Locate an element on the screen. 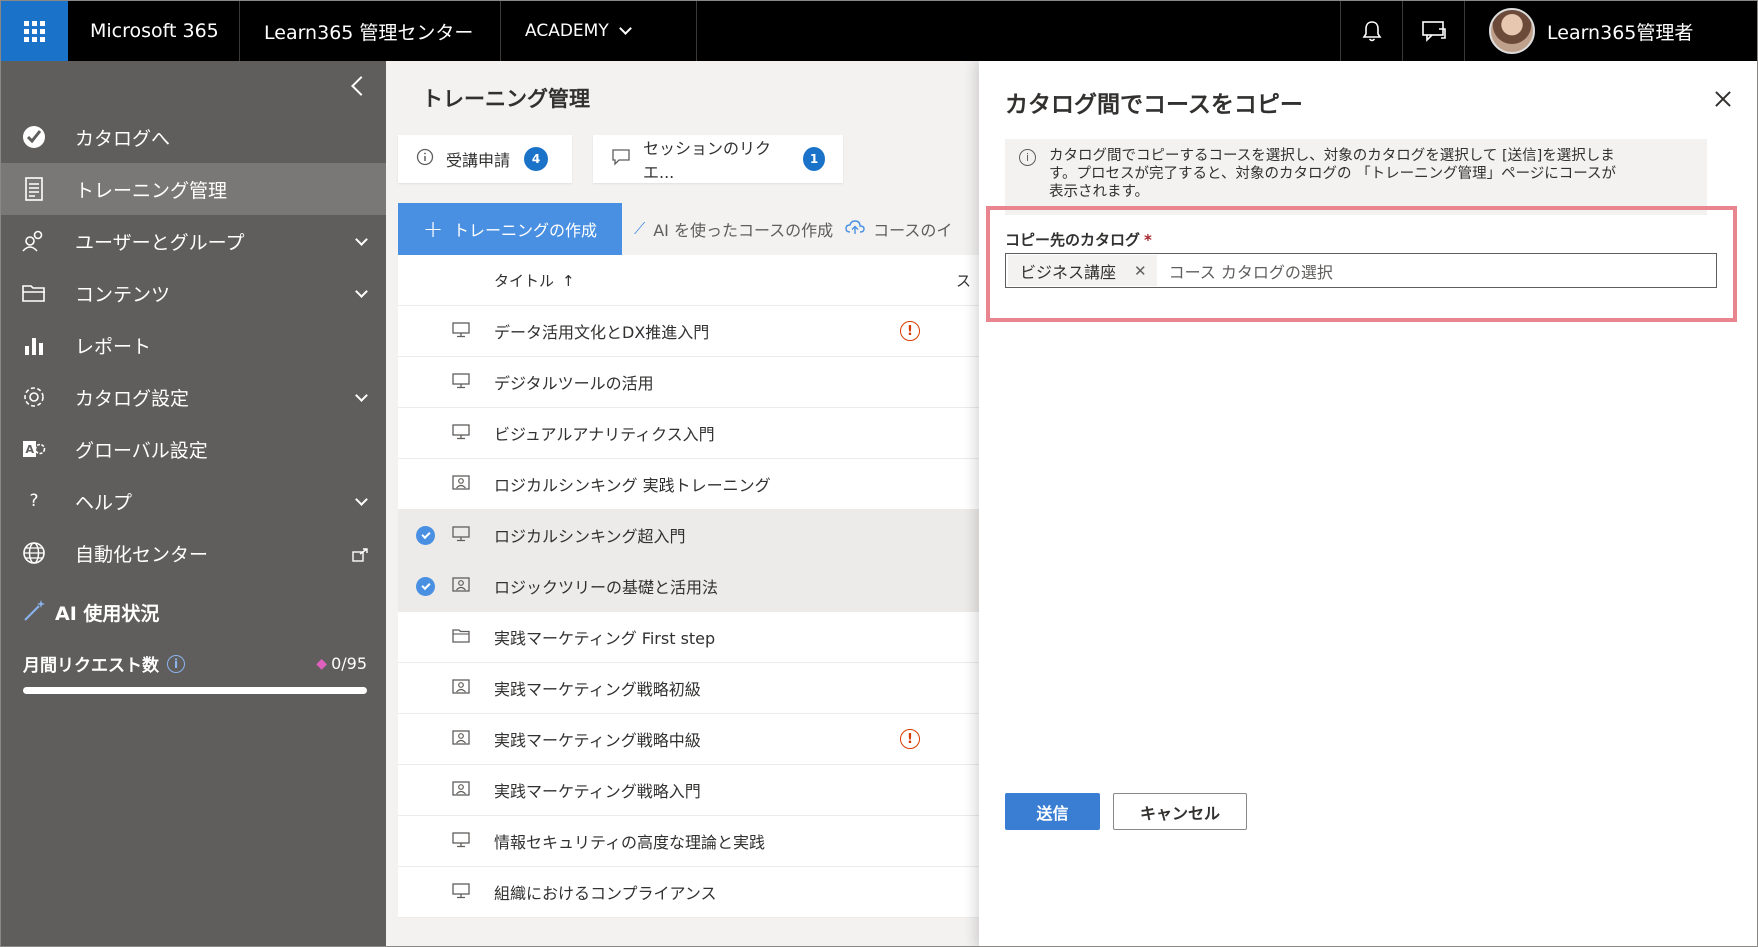 This screenshot has width=1758, height=947. sidebar-item-catalog: カタログへ is located at coordinates (193, 137).